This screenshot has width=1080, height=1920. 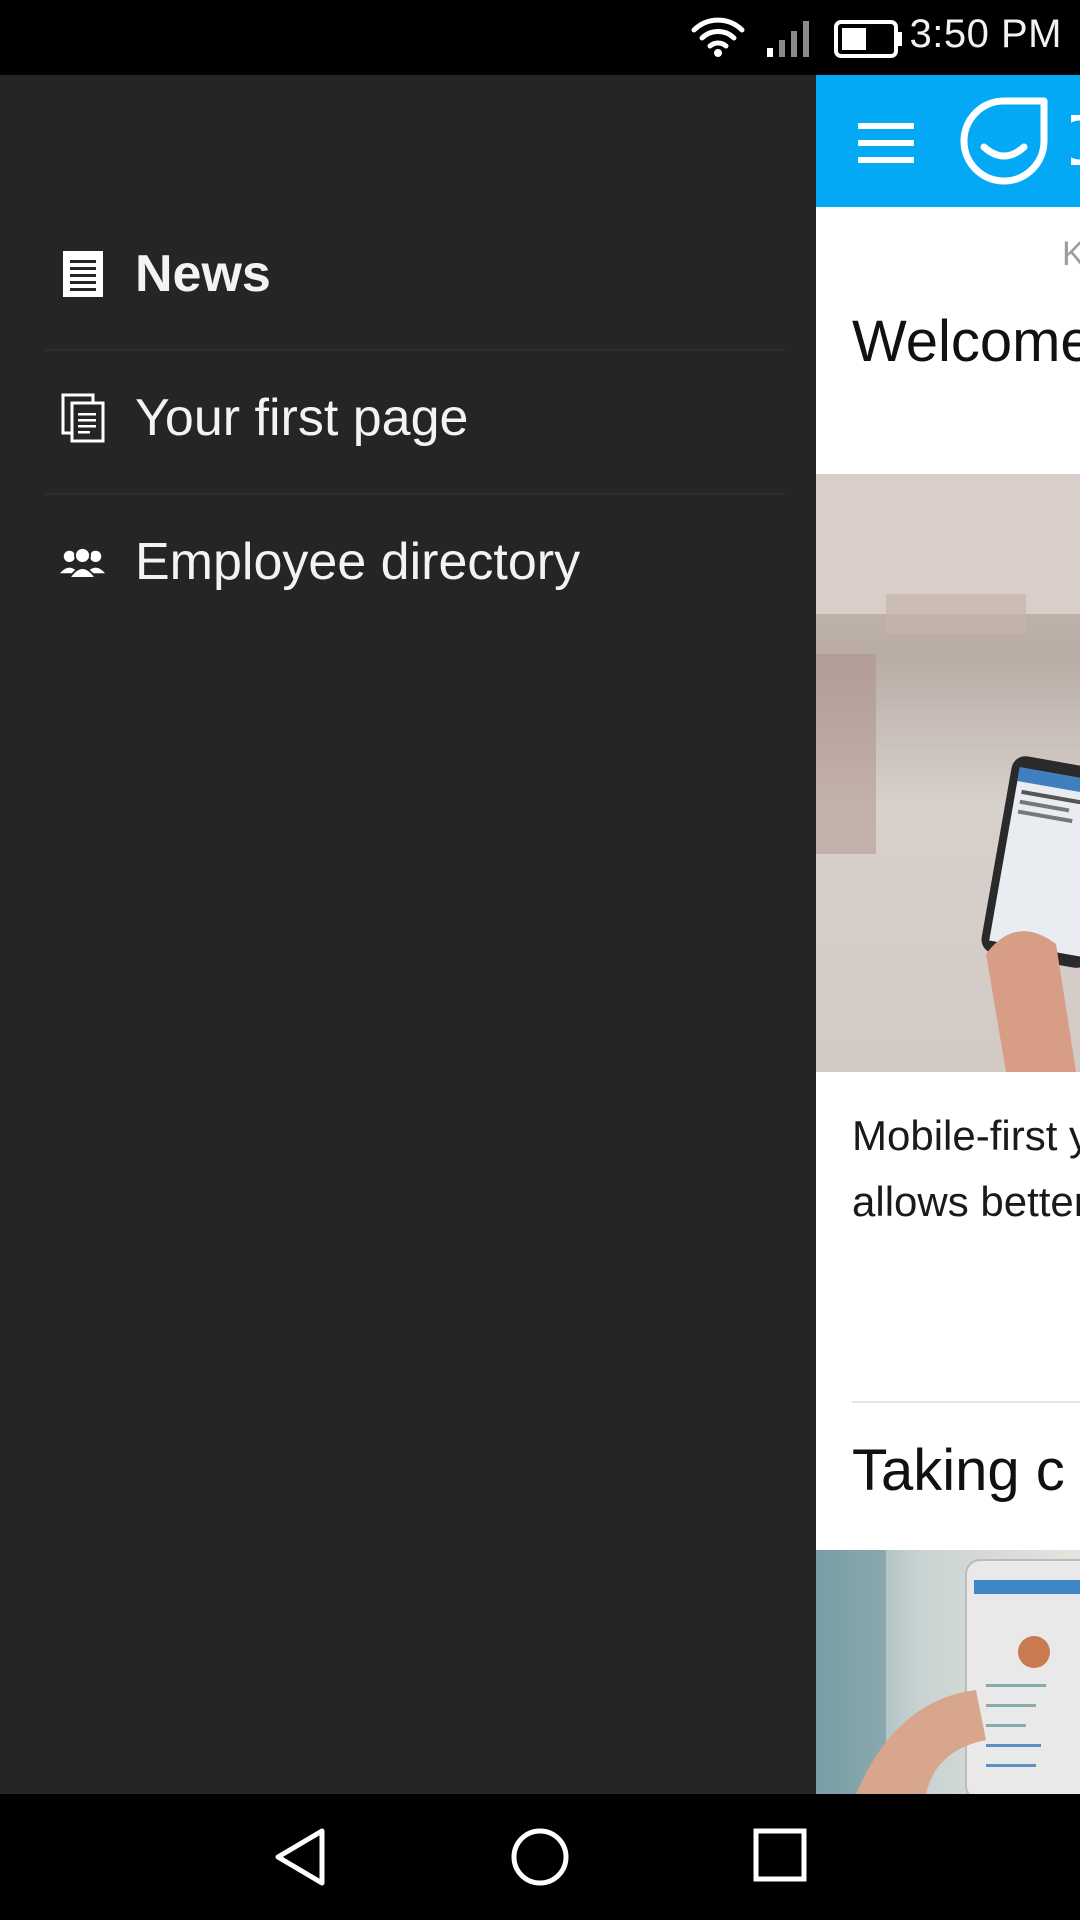 I want to click on home-icon, so click(x=540, y=1857).